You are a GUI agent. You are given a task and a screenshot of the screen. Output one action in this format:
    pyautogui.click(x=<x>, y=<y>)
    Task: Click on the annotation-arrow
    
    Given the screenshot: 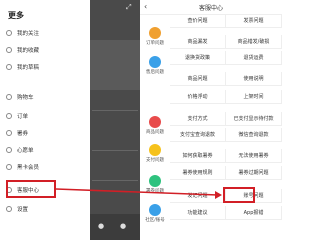 What is the action you would take?
    pyautogui.click(x=138, y=193)
    